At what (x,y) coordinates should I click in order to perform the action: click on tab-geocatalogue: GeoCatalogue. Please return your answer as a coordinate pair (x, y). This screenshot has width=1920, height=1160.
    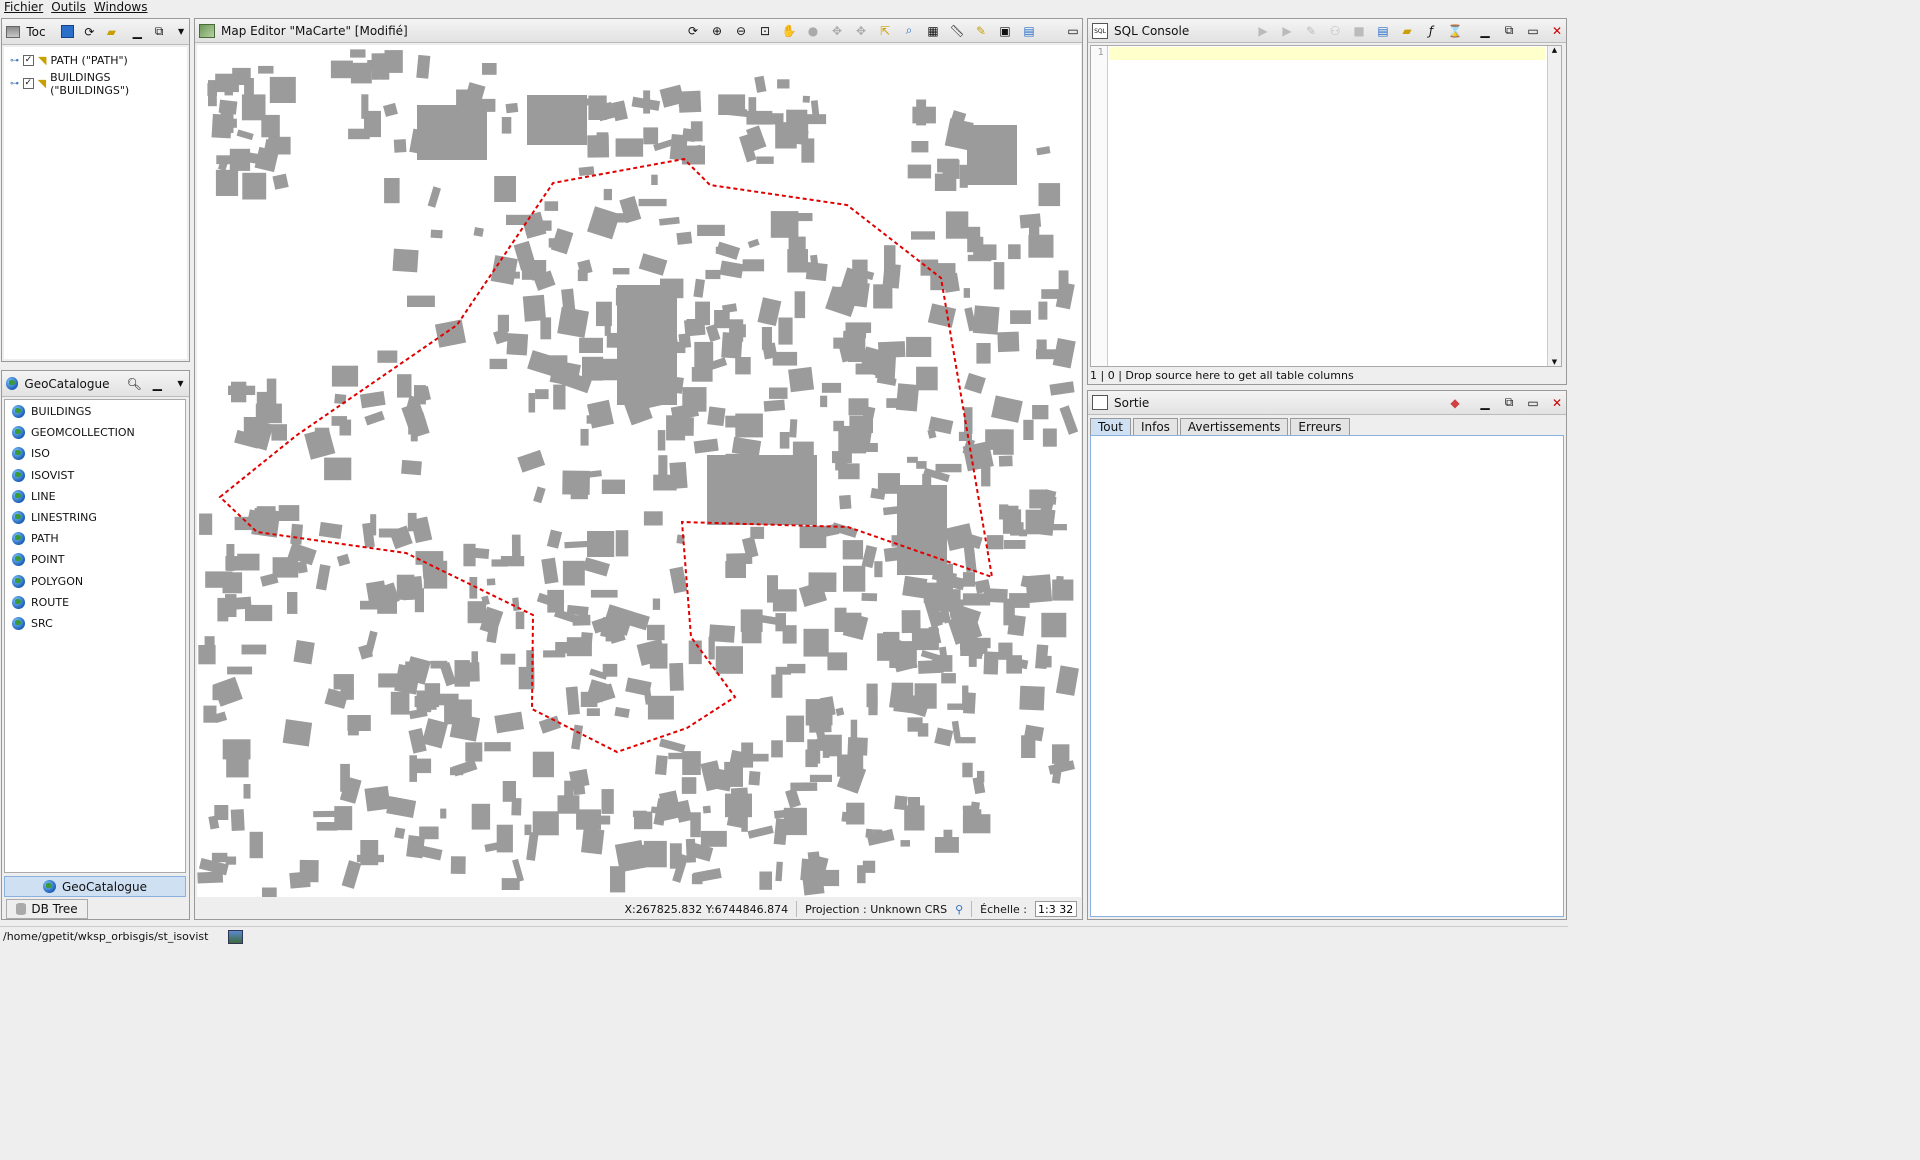
    Looking at the image, I should click on (95, 886).